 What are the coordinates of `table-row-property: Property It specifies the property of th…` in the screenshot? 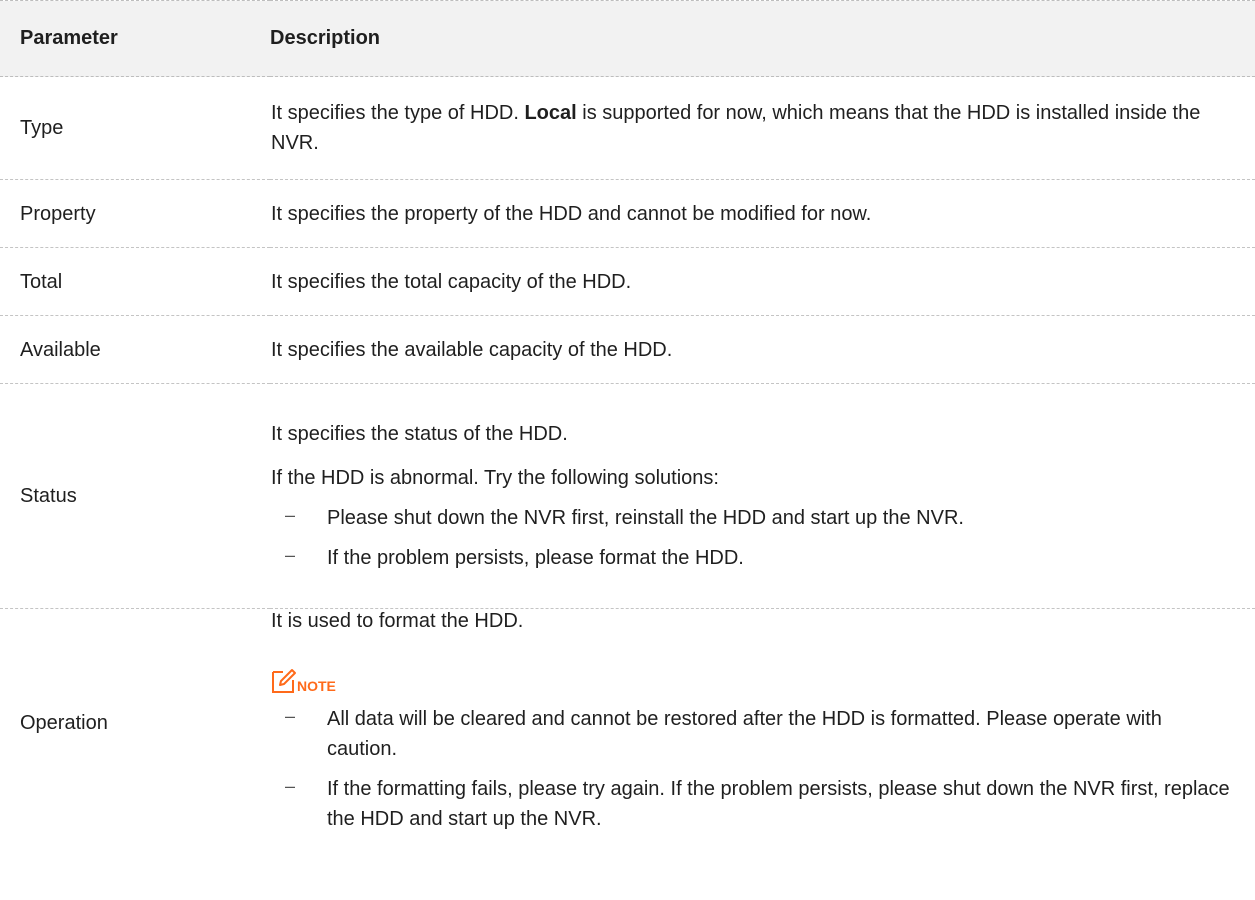 It's located at (627, 213).